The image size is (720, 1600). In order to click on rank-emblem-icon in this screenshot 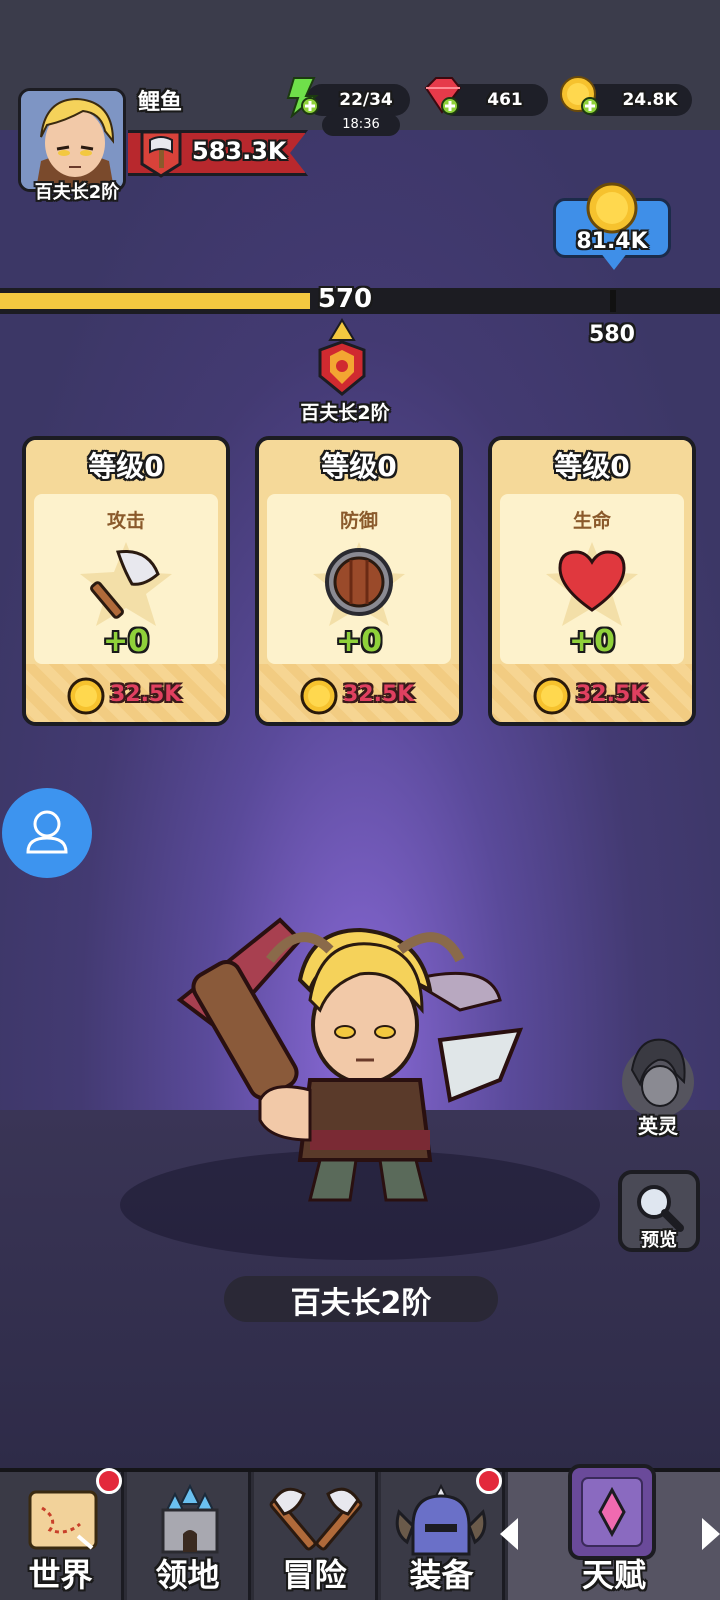, I will do `click(342, 357)`.